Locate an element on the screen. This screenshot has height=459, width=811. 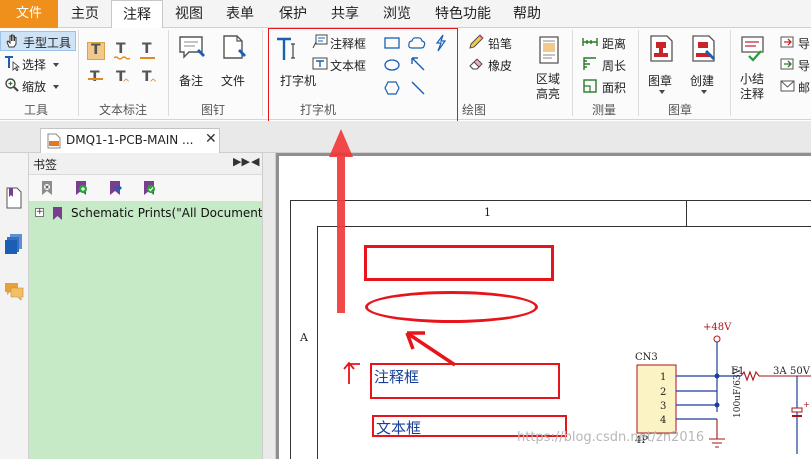
attach-file-button: 文件 is located at coordinates (234, 62).